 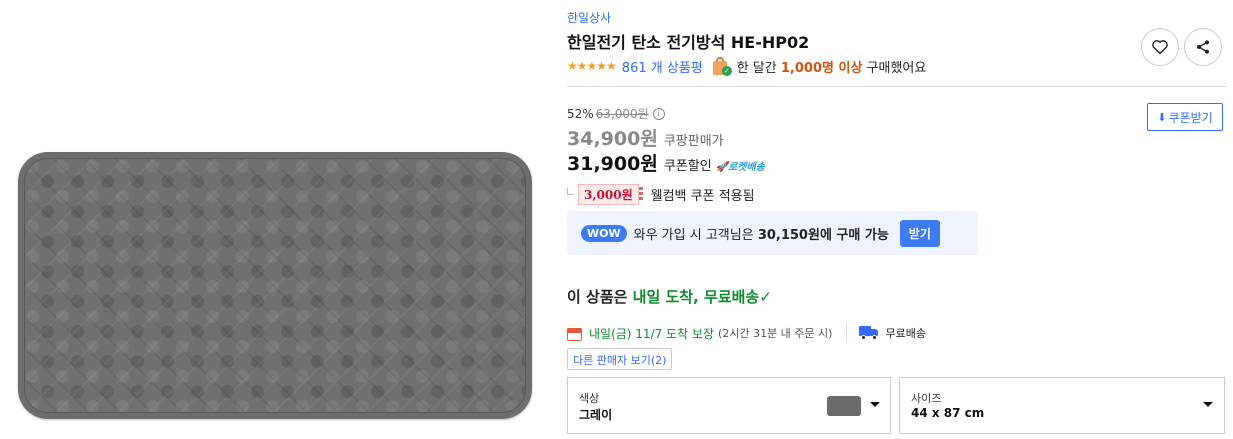 I want to click on discount-rate: 52%, so click(x=580, y=113).